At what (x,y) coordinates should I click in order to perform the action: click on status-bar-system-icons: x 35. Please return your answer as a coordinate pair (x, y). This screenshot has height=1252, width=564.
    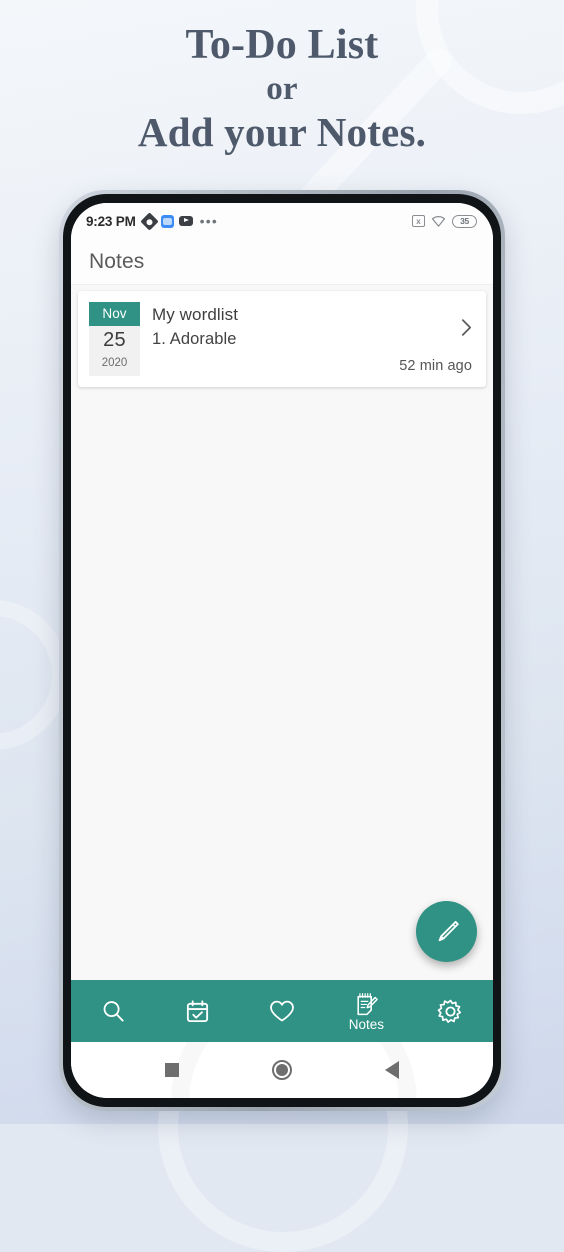
    Looking at the image, I should click on (444, 221).